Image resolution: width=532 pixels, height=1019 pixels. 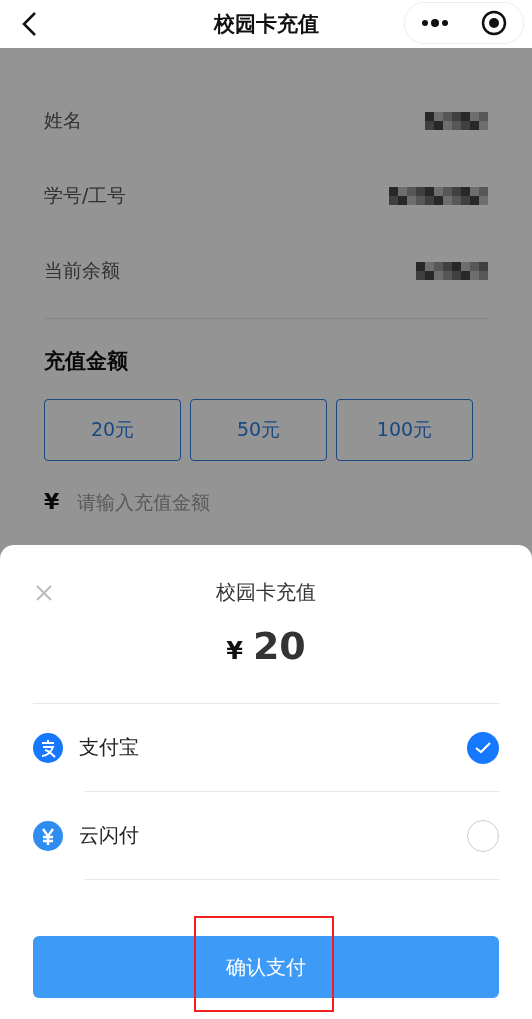 What do you see at coordinates (279, 646) in the screenshot?
I see `payment-amount: 20` at bounding box center [279, 646].